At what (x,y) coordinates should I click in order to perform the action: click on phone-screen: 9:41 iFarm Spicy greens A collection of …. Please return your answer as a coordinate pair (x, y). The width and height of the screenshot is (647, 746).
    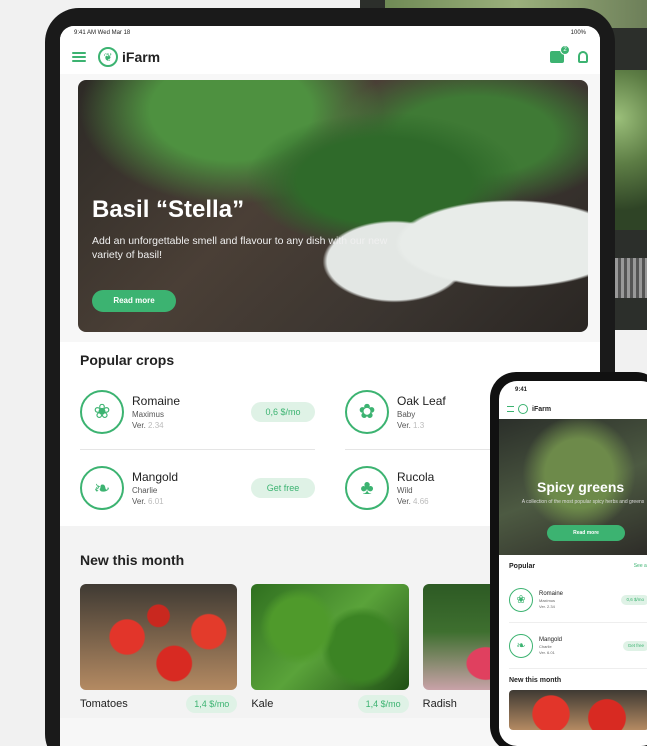
    Looking at the image, I should click on (573, 563).